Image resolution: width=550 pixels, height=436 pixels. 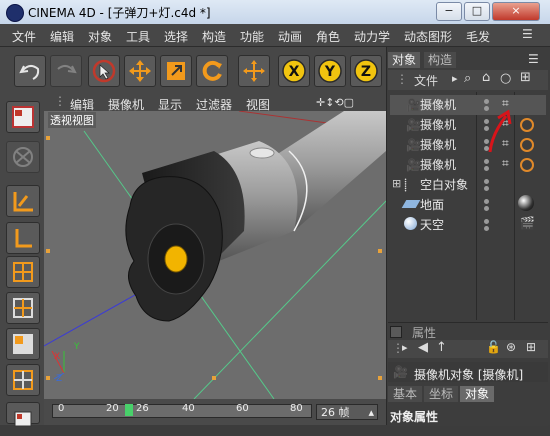 What do you see at coordinates (23, 414) in the screenshot?
I see `texture-mode-icon` at bounding box center [23, 414].